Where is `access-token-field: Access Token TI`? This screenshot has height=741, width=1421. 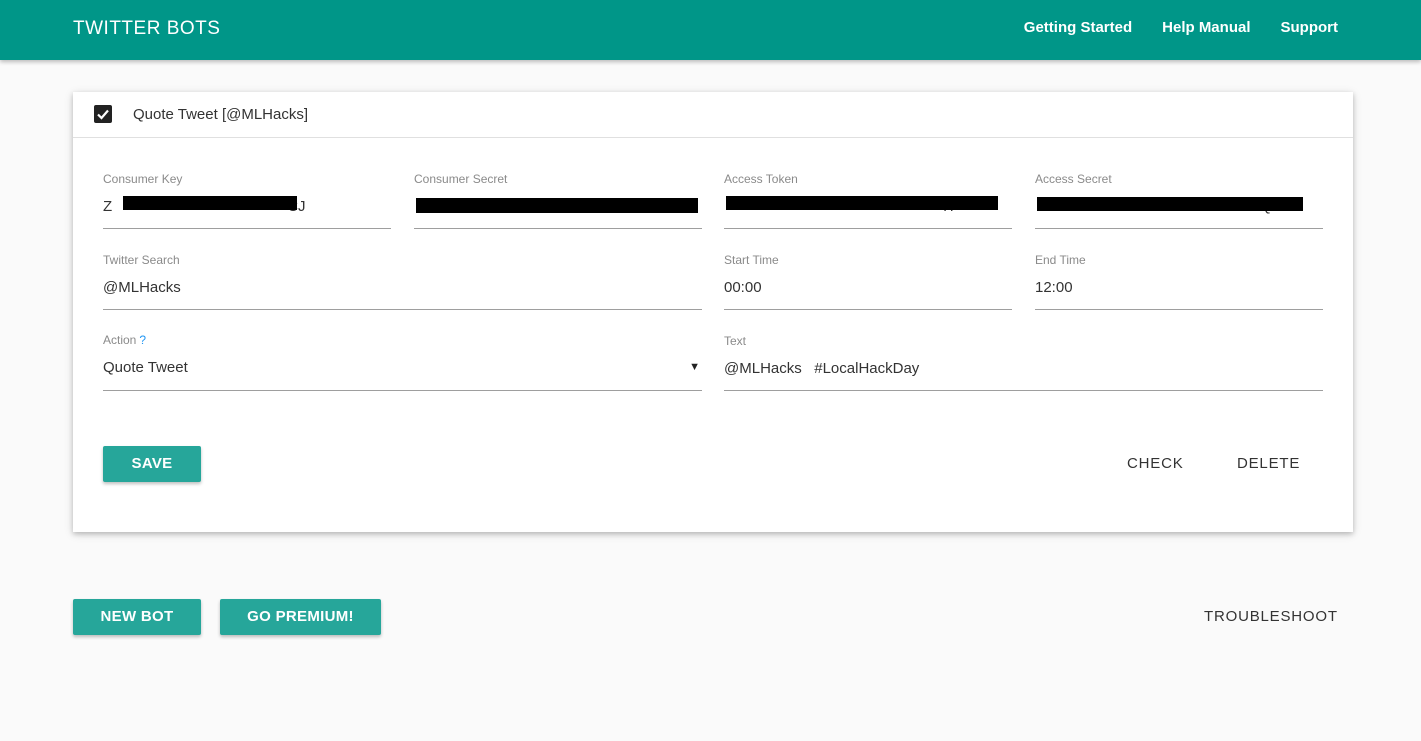
access-token-field: Access Token TI is located at coordinates (868, 200).